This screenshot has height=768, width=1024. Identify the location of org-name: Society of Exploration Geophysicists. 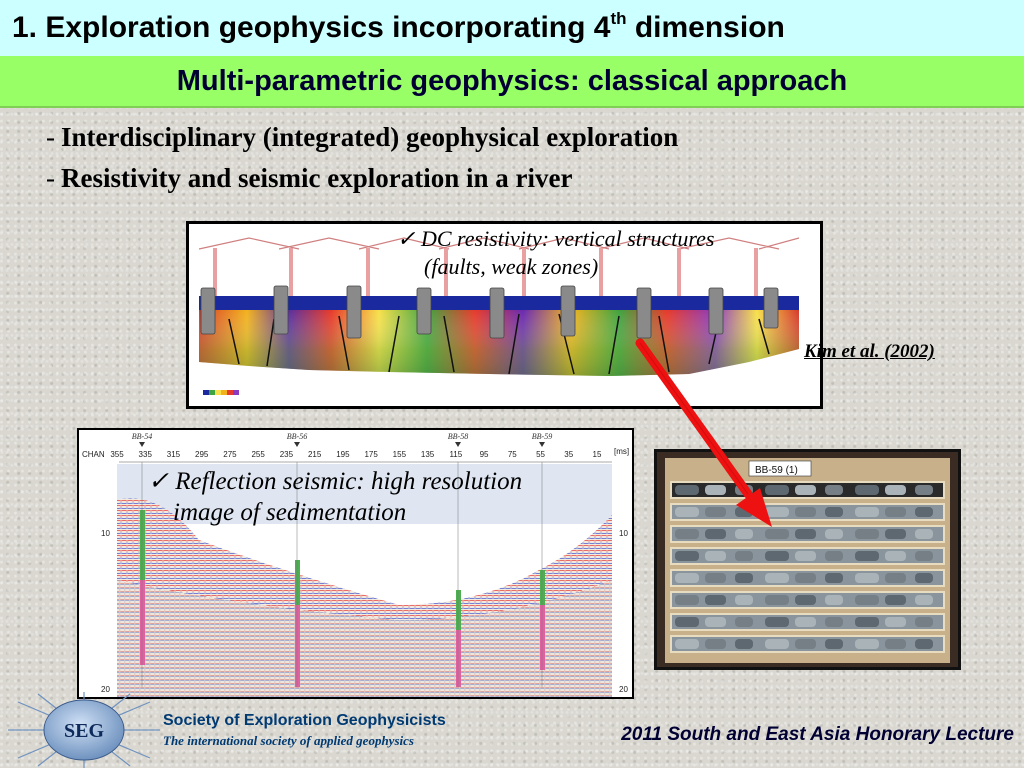
(304, 720).